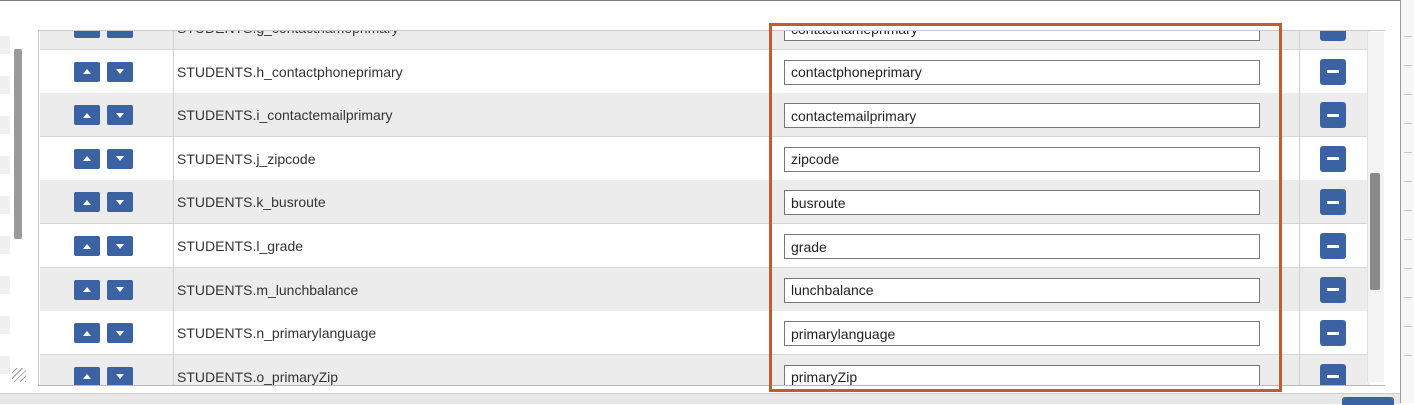 This screenshot has width=1414, height=405. Describe the element at coordinates (251, 202) in the screenshot. I see `field-name-label: STUDENTS.k_busroute` at that location.